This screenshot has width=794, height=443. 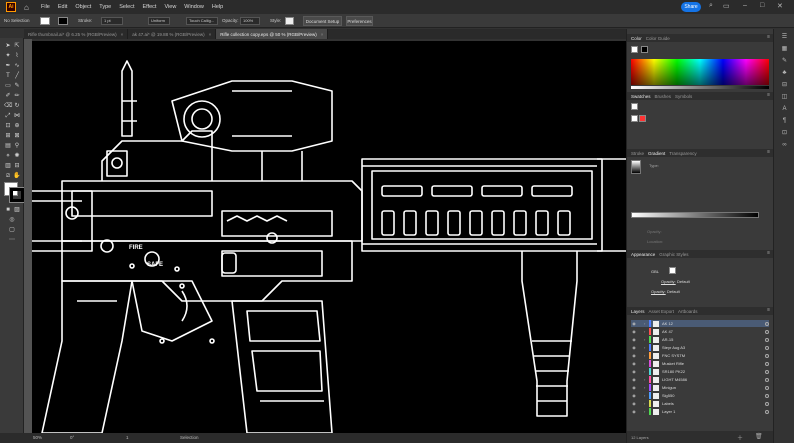 What do you see at coordinates (8, 76) in the screenshot?
I see `type-tool-icon: T` at bounding box center [8, 76].